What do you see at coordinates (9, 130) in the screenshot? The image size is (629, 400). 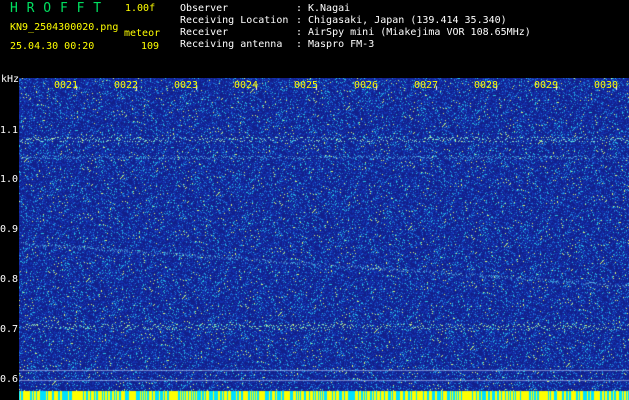 I see `y-tick-label: 1.1` at bounding box center [9, 130].